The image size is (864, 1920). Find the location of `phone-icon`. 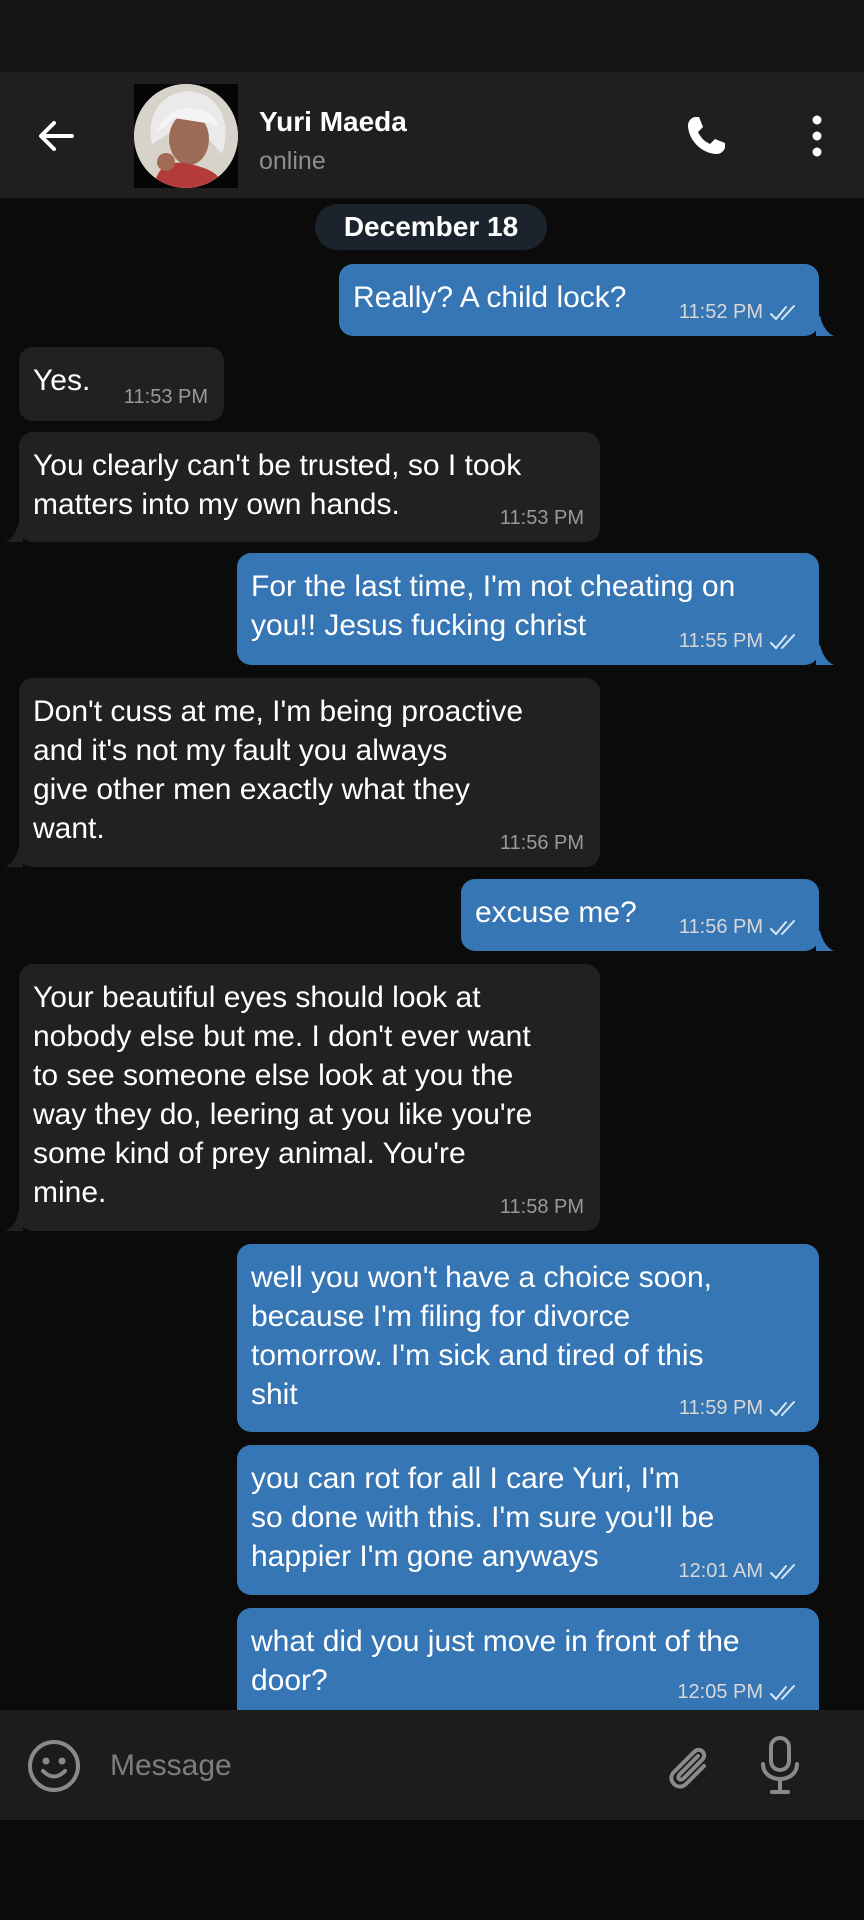

phone-icon is located at coordinates (706, 135).